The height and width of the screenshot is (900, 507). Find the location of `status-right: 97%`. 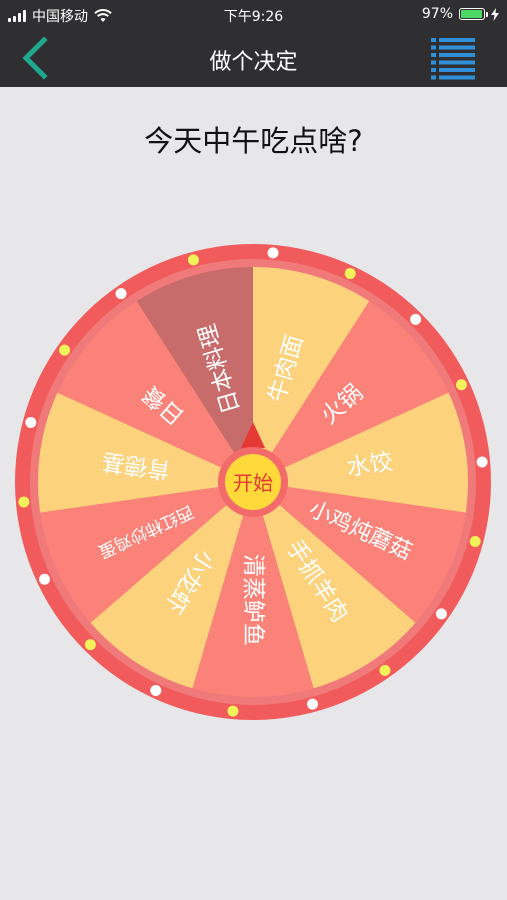

status-right: 97% is located at coordinates (460, 14).